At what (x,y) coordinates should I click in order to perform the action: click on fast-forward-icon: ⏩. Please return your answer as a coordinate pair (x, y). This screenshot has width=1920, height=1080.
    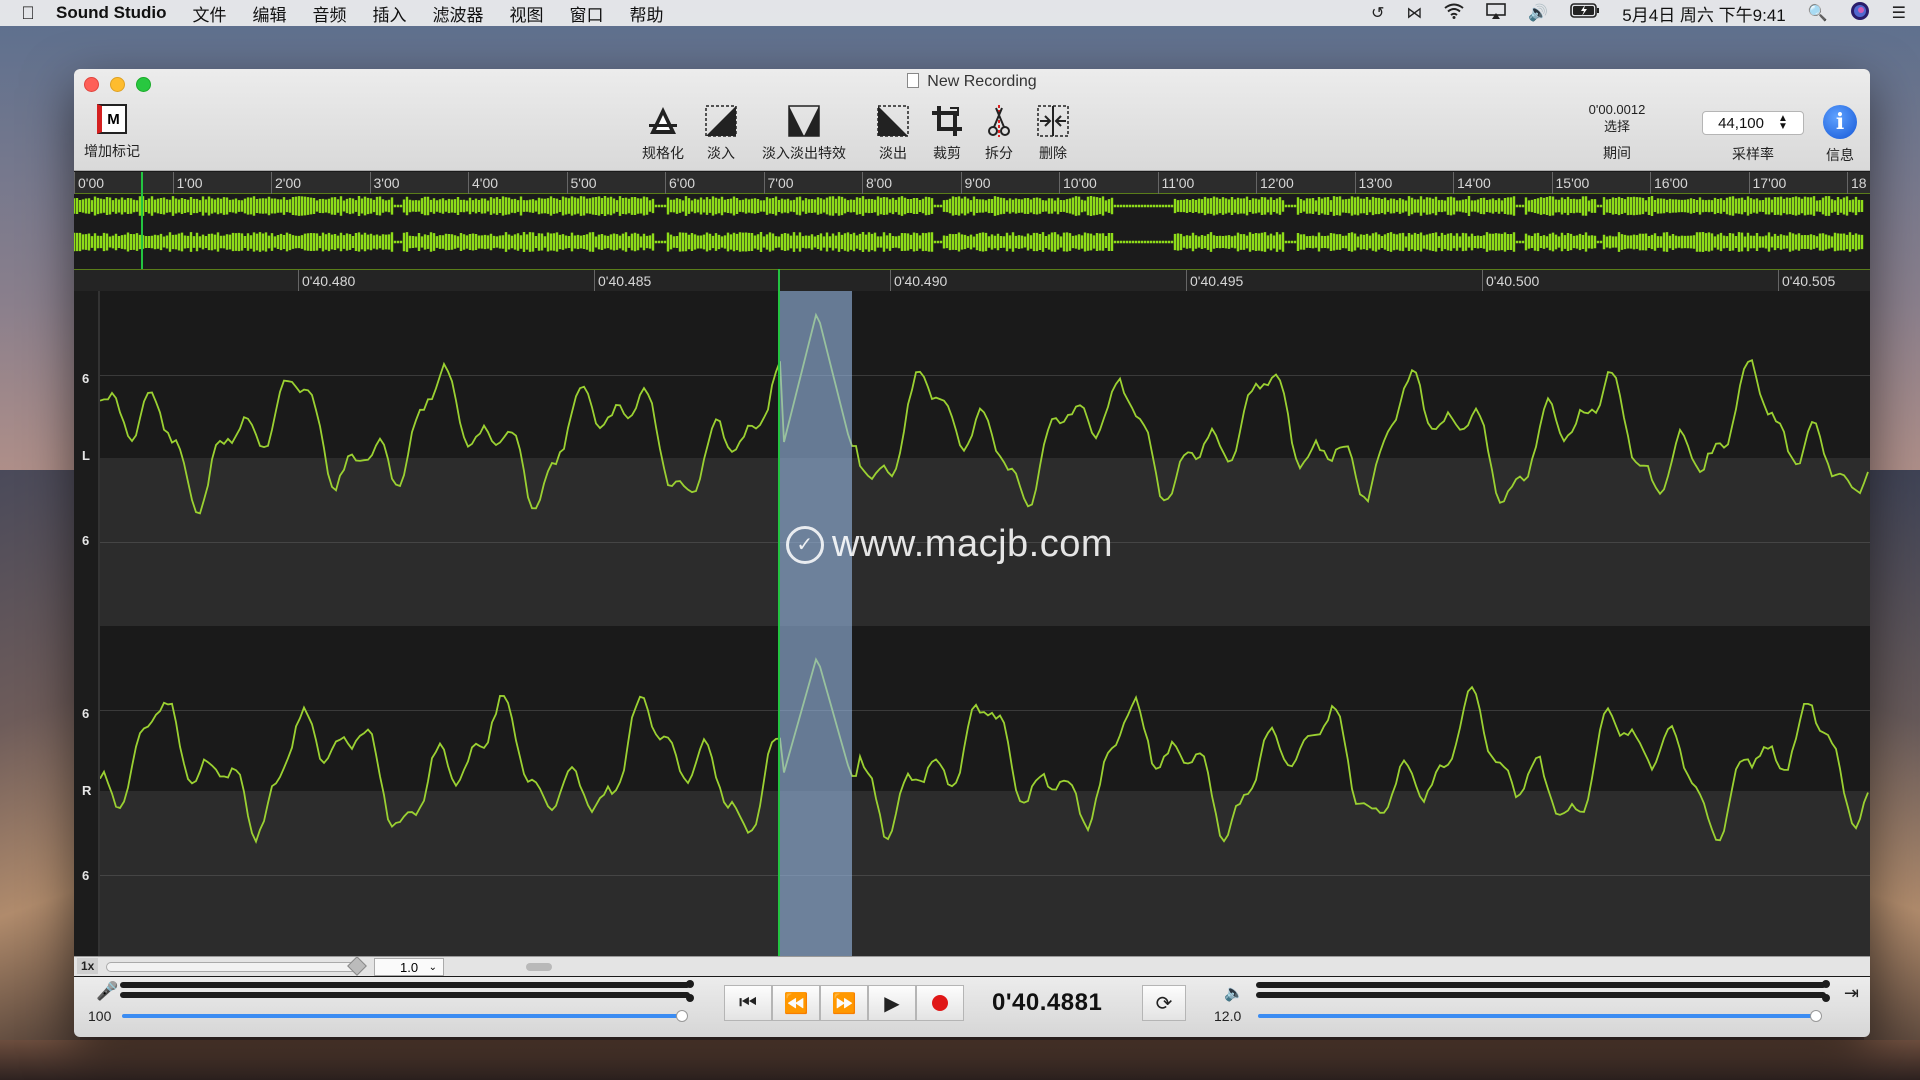
    Looking at the image, I should click on (844, 1003).